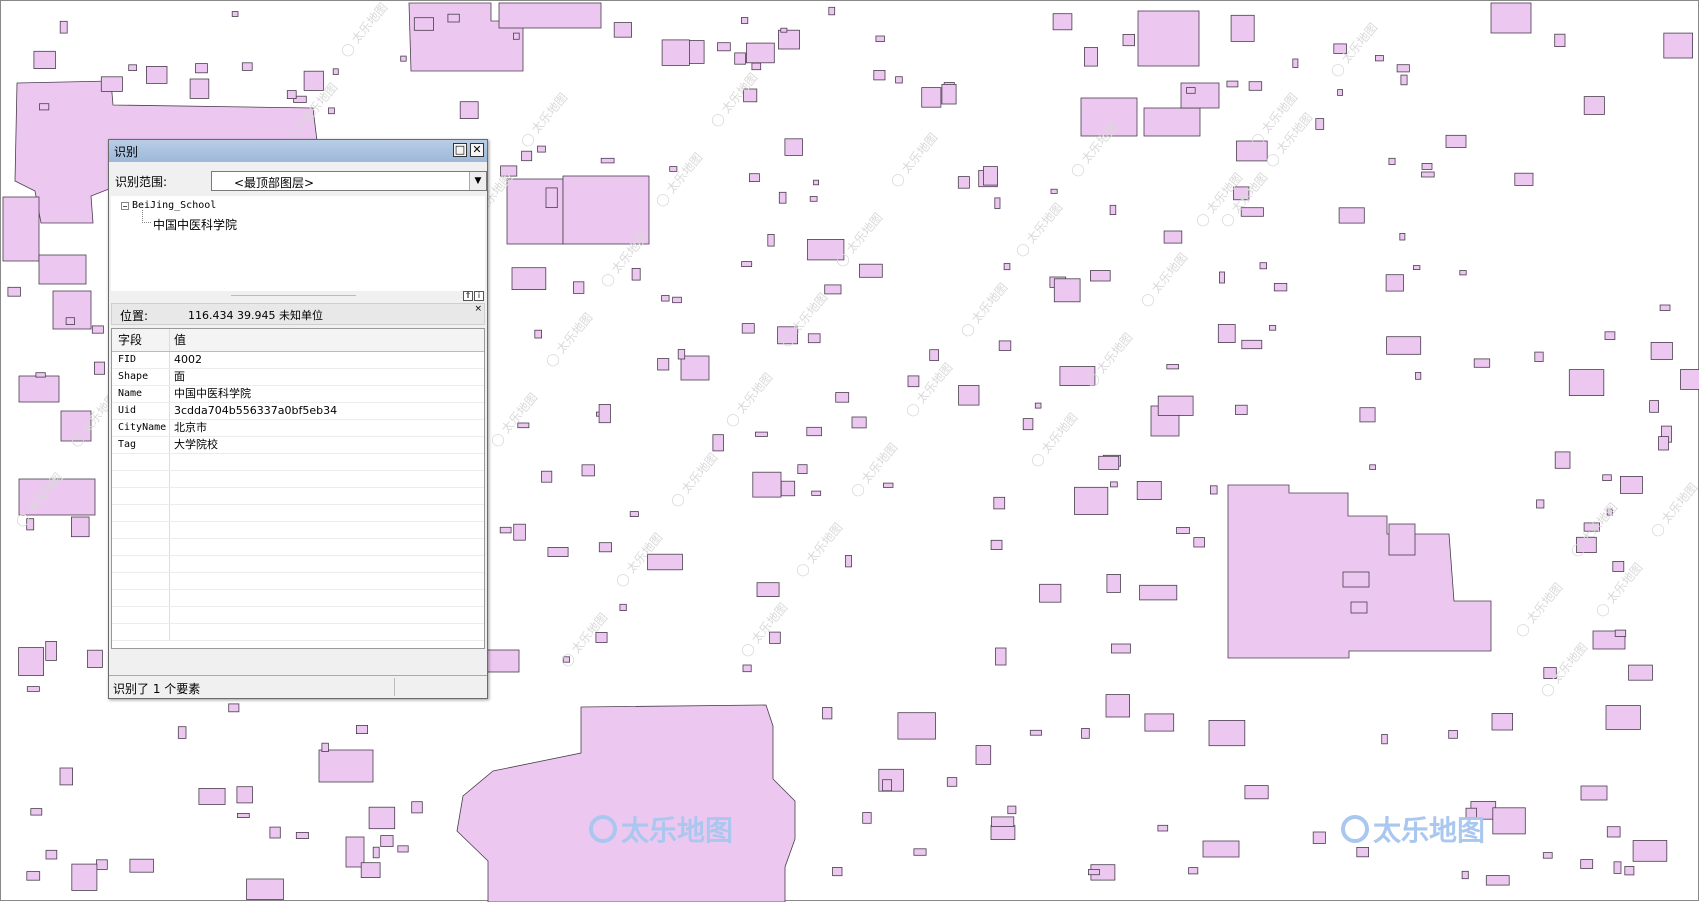 The height and width of the screenshot is (906, 1699). Describe the element at coordinates (293, 295) in the screenshot. I see `splitter-grip` at that location.